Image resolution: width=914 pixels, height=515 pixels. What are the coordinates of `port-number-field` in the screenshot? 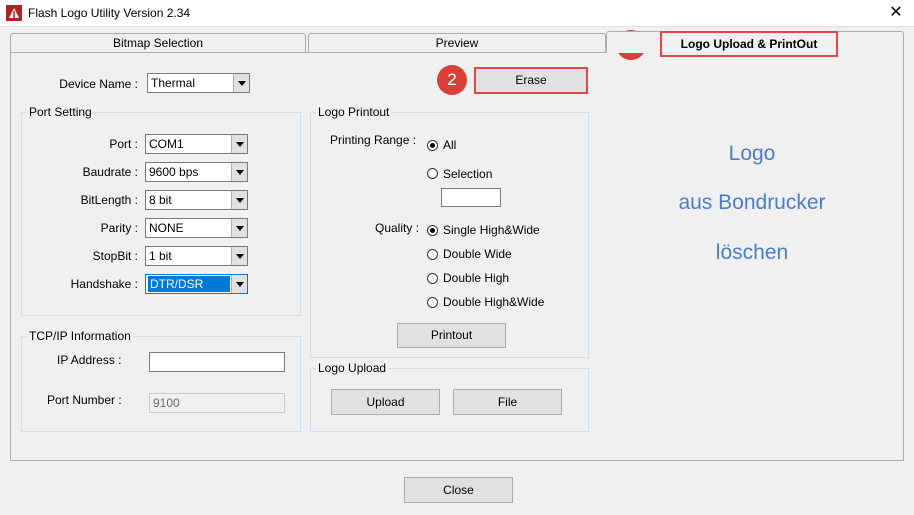 It's located at (217, 403).